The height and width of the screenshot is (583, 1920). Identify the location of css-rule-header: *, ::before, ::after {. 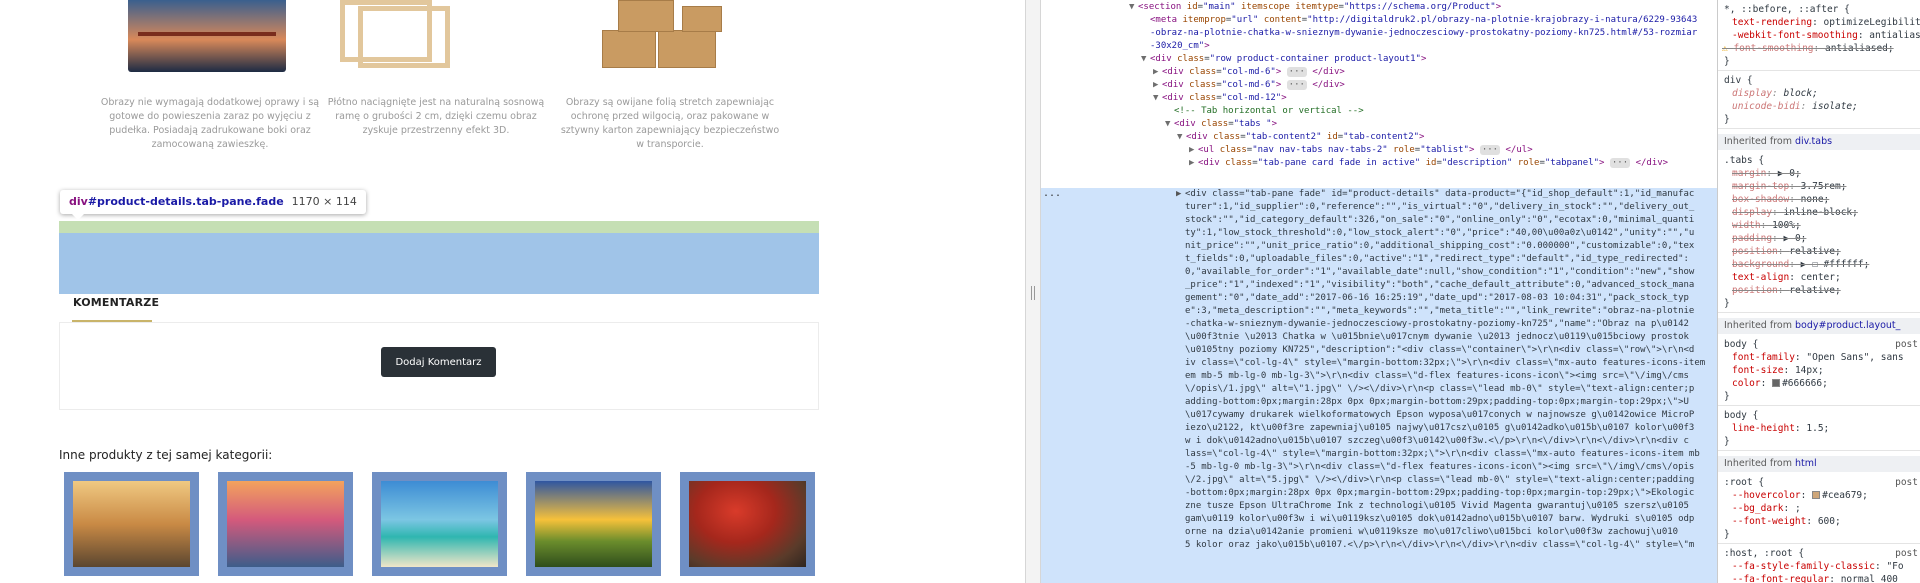
(1819, 9).